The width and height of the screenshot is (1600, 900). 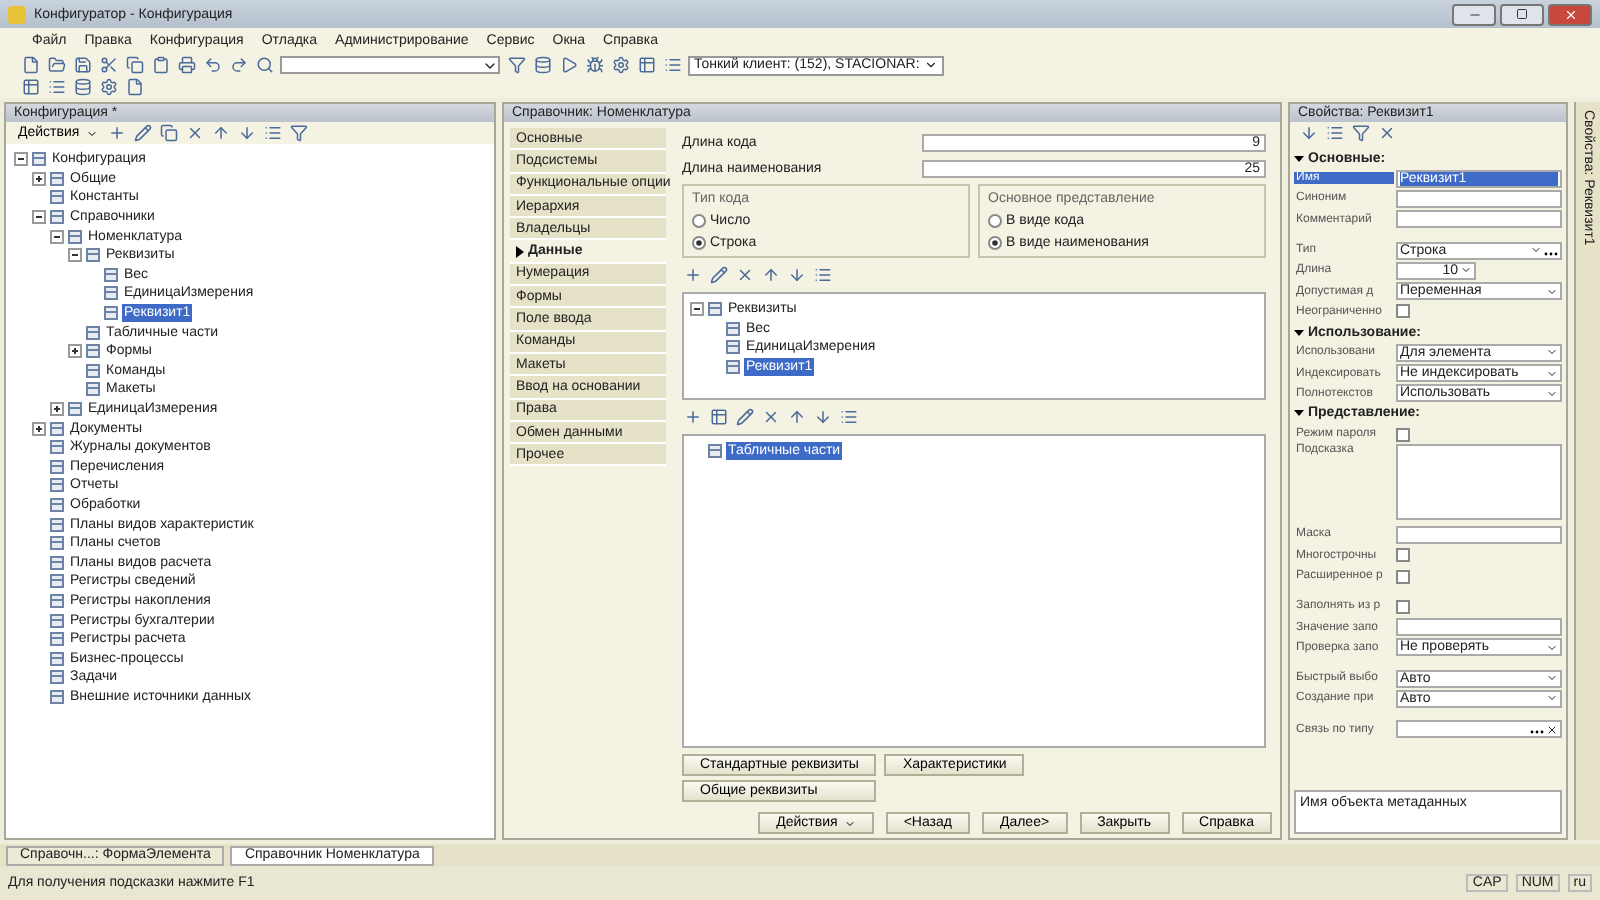 I want to click on play-icon, so click(x=568, y=65).